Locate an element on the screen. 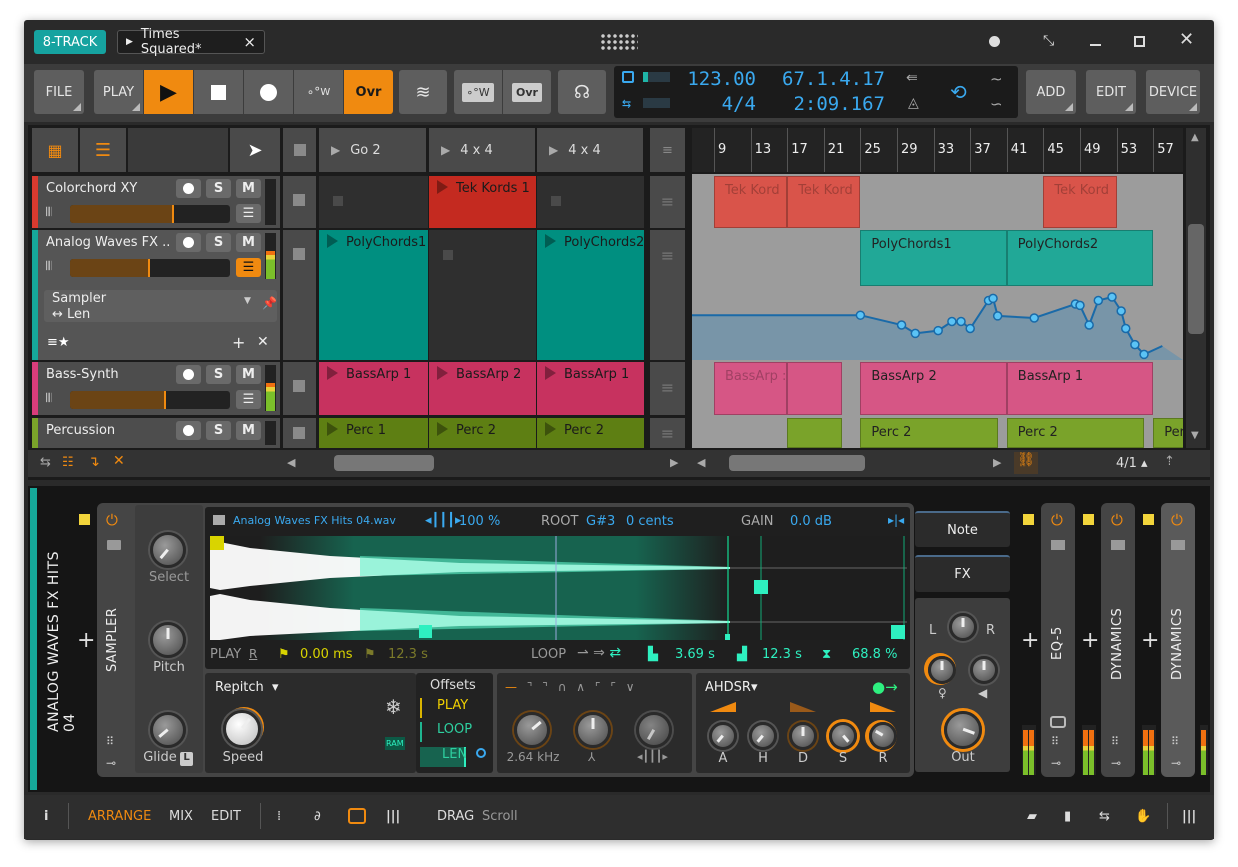 The image size is (1238, 867). dropdown-icon: ▼ is located at coordinates (247, 301).